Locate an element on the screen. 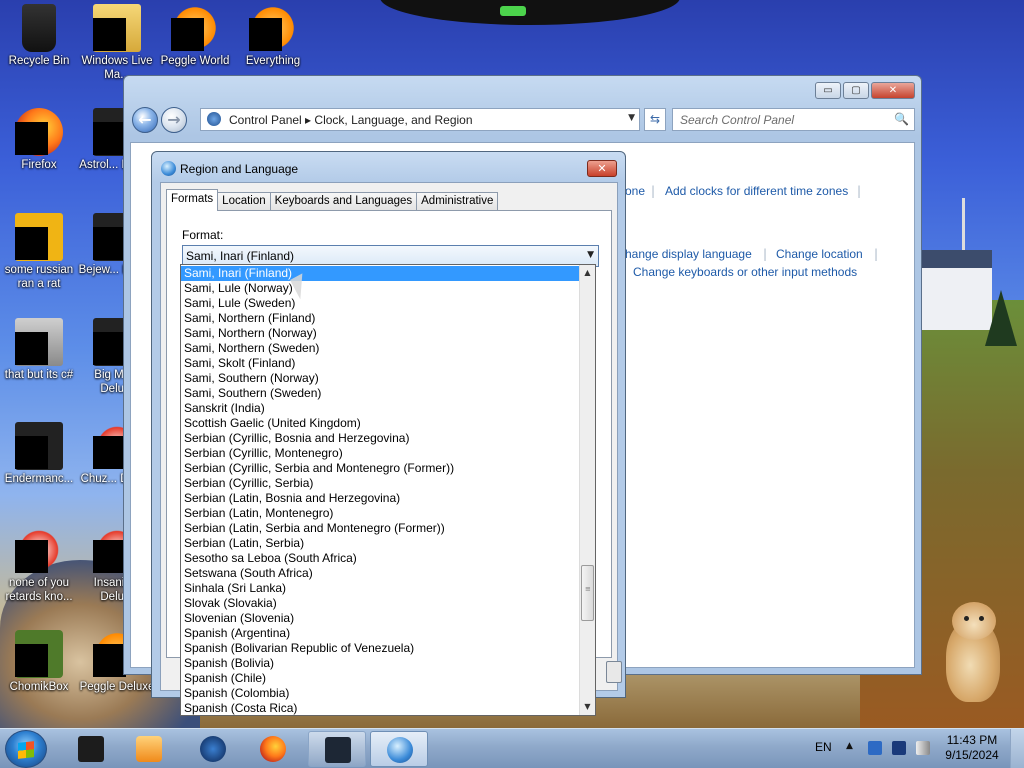 This screenshot has width=1024, height=768. input-language-indicator: EN is located at coordinates (823, 747).